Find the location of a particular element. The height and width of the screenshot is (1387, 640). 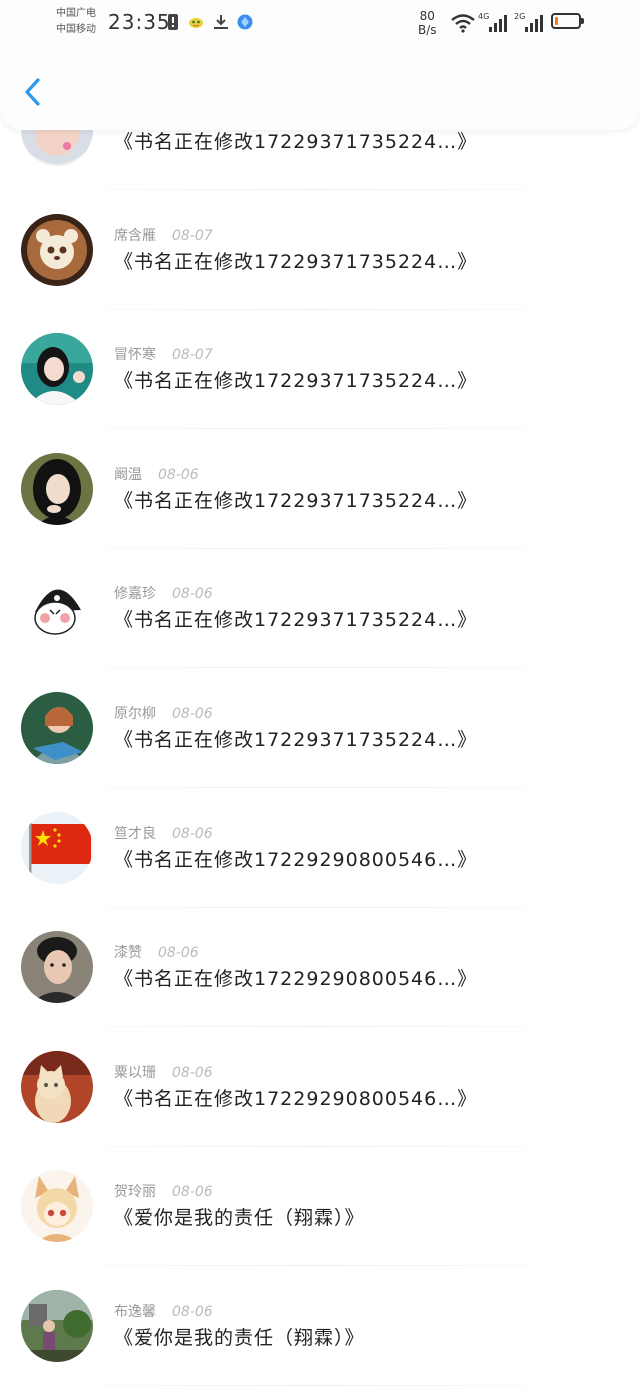

signal-1-icon is located at coordinates (498, 23).